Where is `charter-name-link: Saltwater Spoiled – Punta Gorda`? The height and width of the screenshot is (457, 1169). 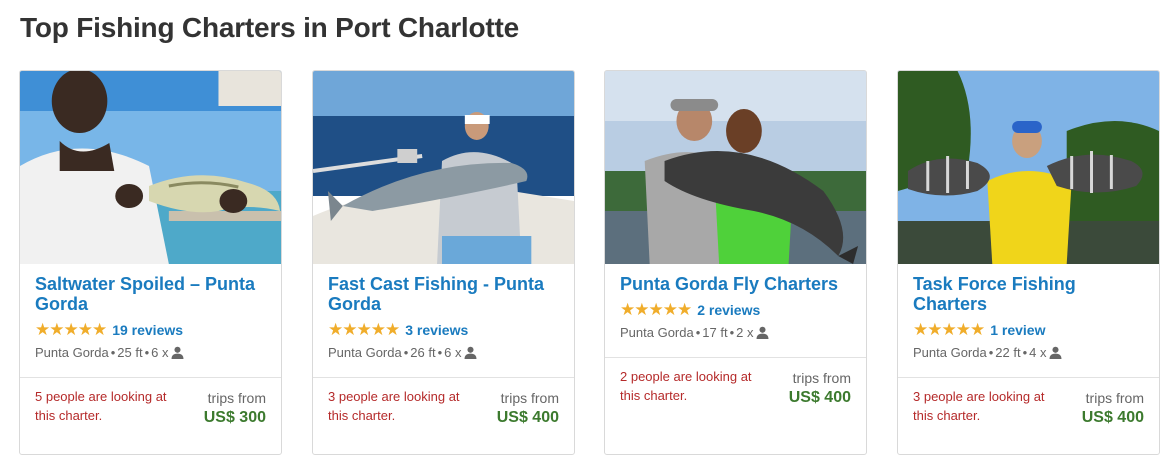
charter-name-link: Saltwater Spoiled – Punta Gorda is located at coordinates (150, 294).